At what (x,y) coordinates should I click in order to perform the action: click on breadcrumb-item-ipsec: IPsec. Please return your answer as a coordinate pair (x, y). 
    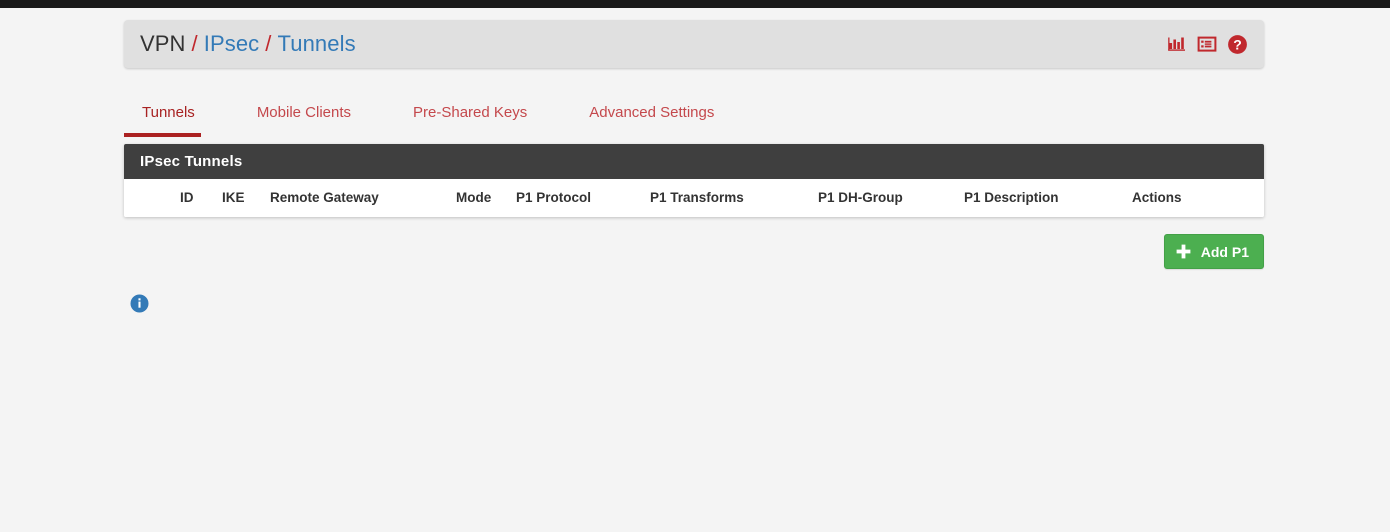
    Looking at the image, I should click on (232, 44).